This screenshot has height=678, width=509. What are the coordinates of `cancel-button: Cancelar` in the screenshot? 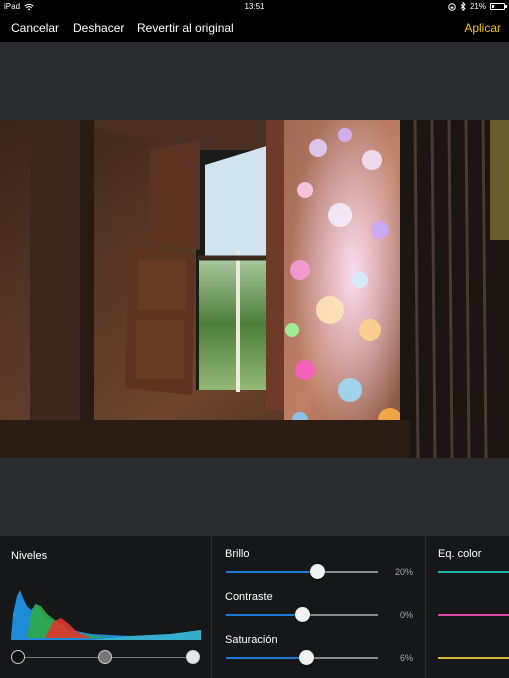 It's located at (35, 28).